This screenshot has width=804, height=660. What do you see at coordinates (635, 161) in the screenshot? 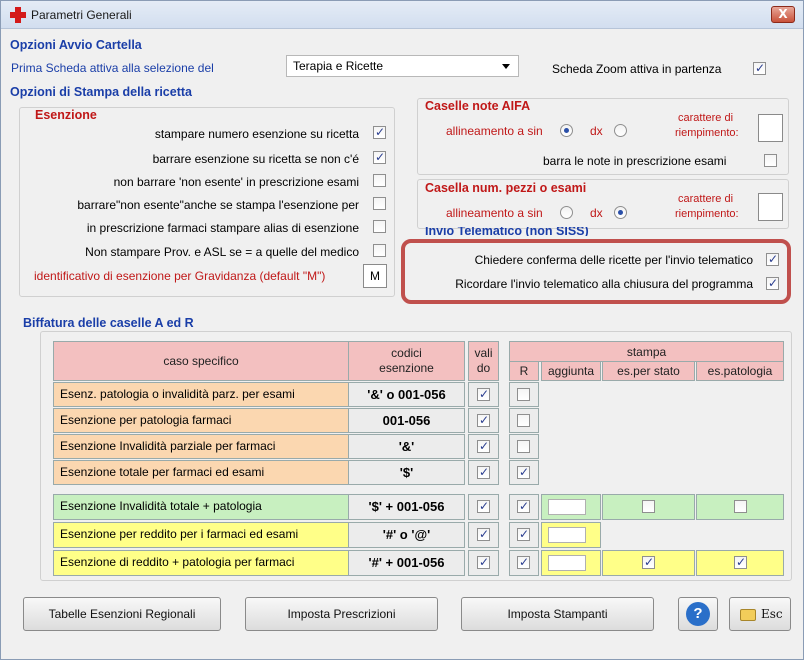
I see `aifa-barra-label: barra le note in prescrizione esami` at bounding box center [635, 161].